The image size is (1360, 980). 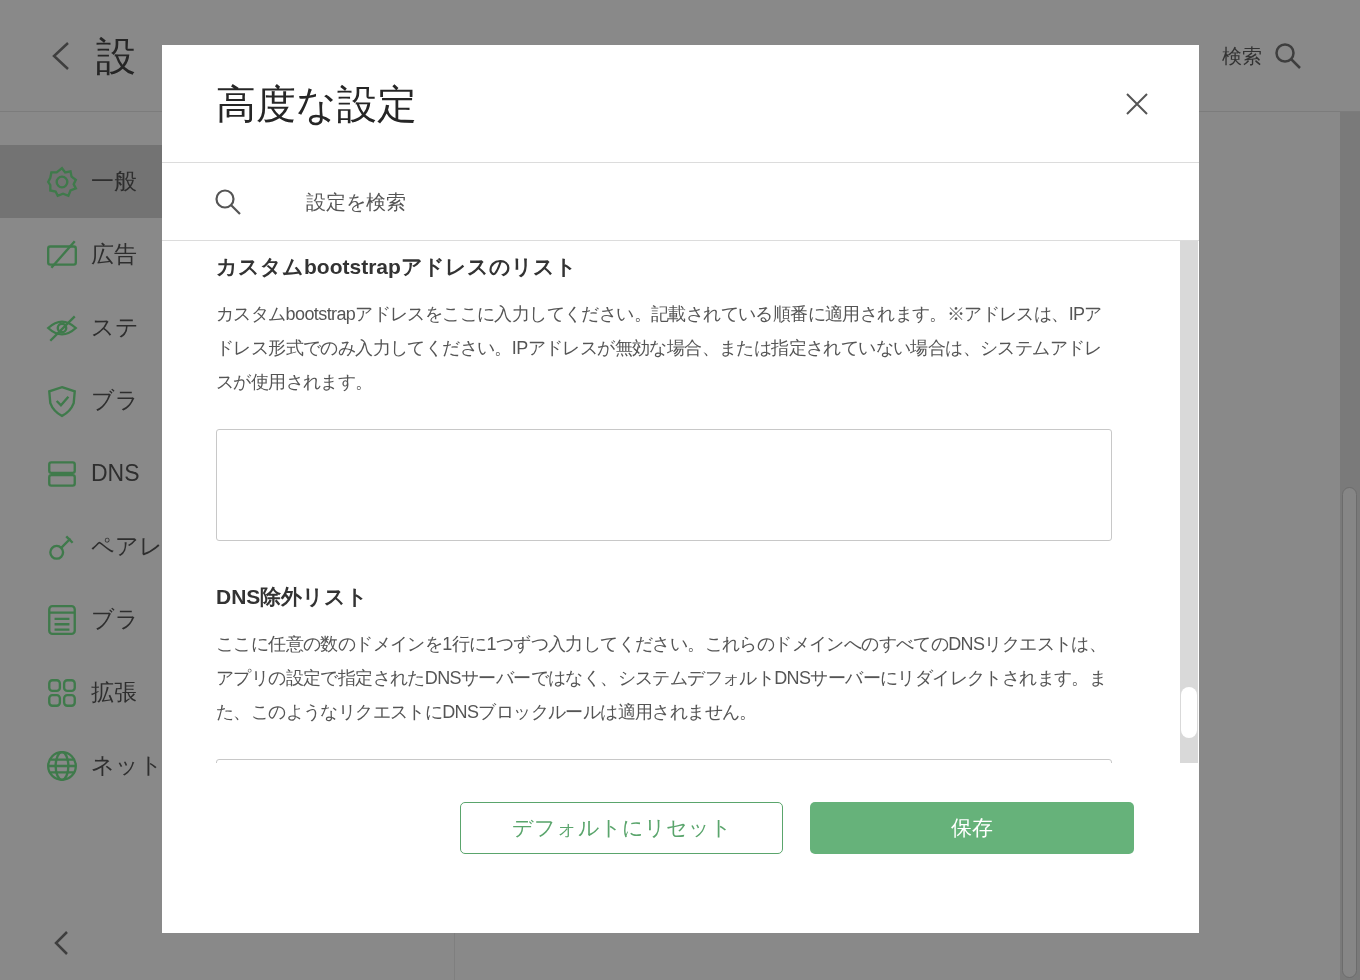 I want to click on gear-icon, so click(x=62, y=181).